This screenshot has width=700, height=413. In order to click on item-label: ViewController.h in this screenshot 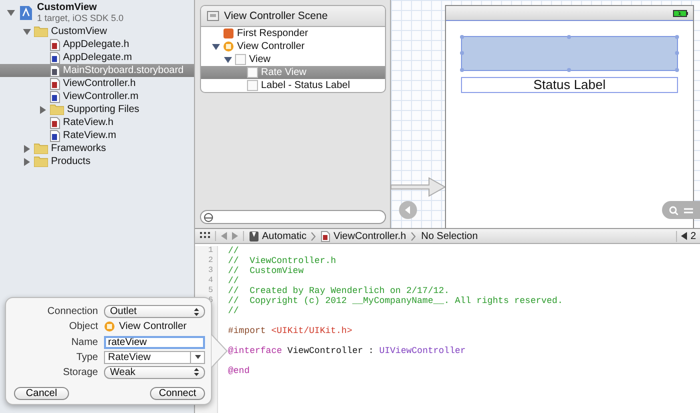, I will do `click(99, 83)`.